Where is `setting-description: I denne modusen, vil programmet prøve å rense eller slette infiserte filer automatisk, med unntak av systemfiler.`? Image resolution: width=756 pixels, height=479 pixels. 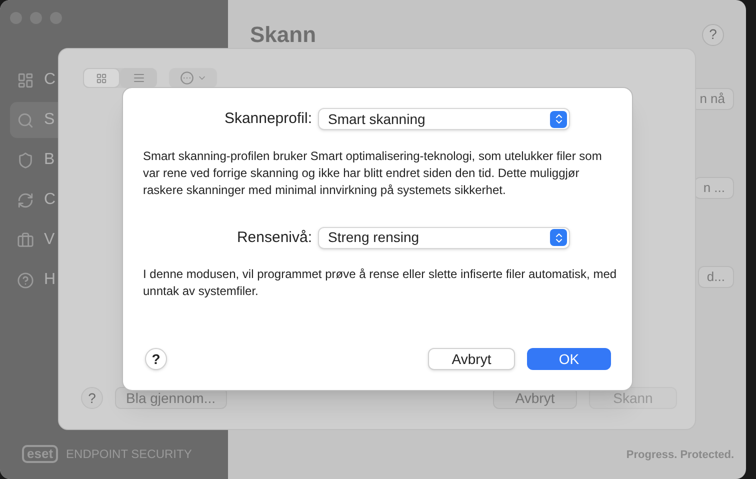 setting-description: I denne modusen, vil programmet prøve å rense eller slette infiserte filer automatisk, med unntak av systemfiler. is located at coordinates (380, 283).